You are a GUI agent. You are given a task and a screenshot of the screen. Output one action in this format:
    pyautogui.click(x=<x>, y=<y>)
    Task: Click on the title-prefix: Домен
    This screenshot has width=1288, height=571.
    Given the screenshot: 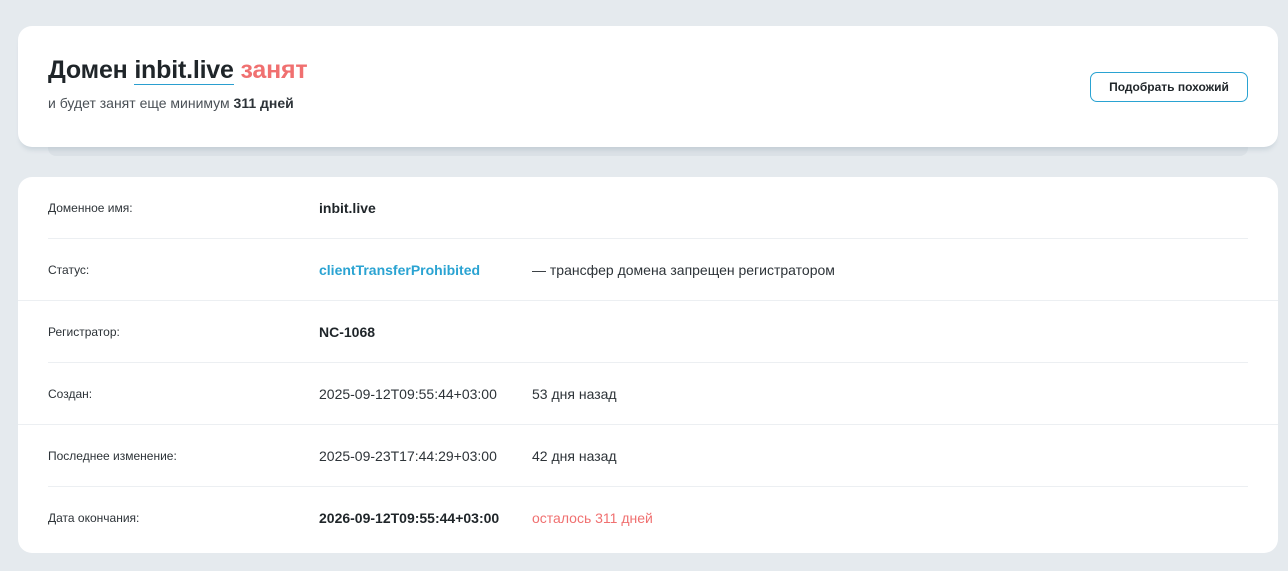 What is the action you would take?
    pyautogui.click(x=88, y=70)
    